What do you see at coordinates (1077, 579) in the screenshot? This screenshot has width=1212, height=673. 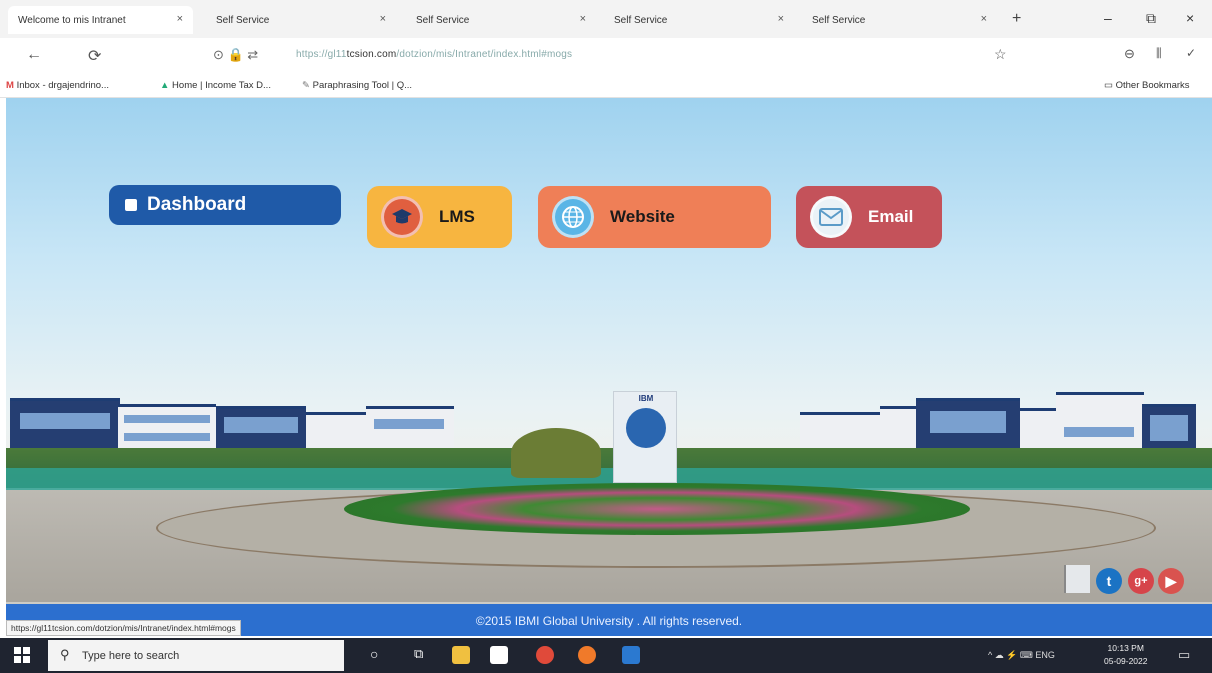 I see `flag-decoration` at bounding box center [1077, 579].